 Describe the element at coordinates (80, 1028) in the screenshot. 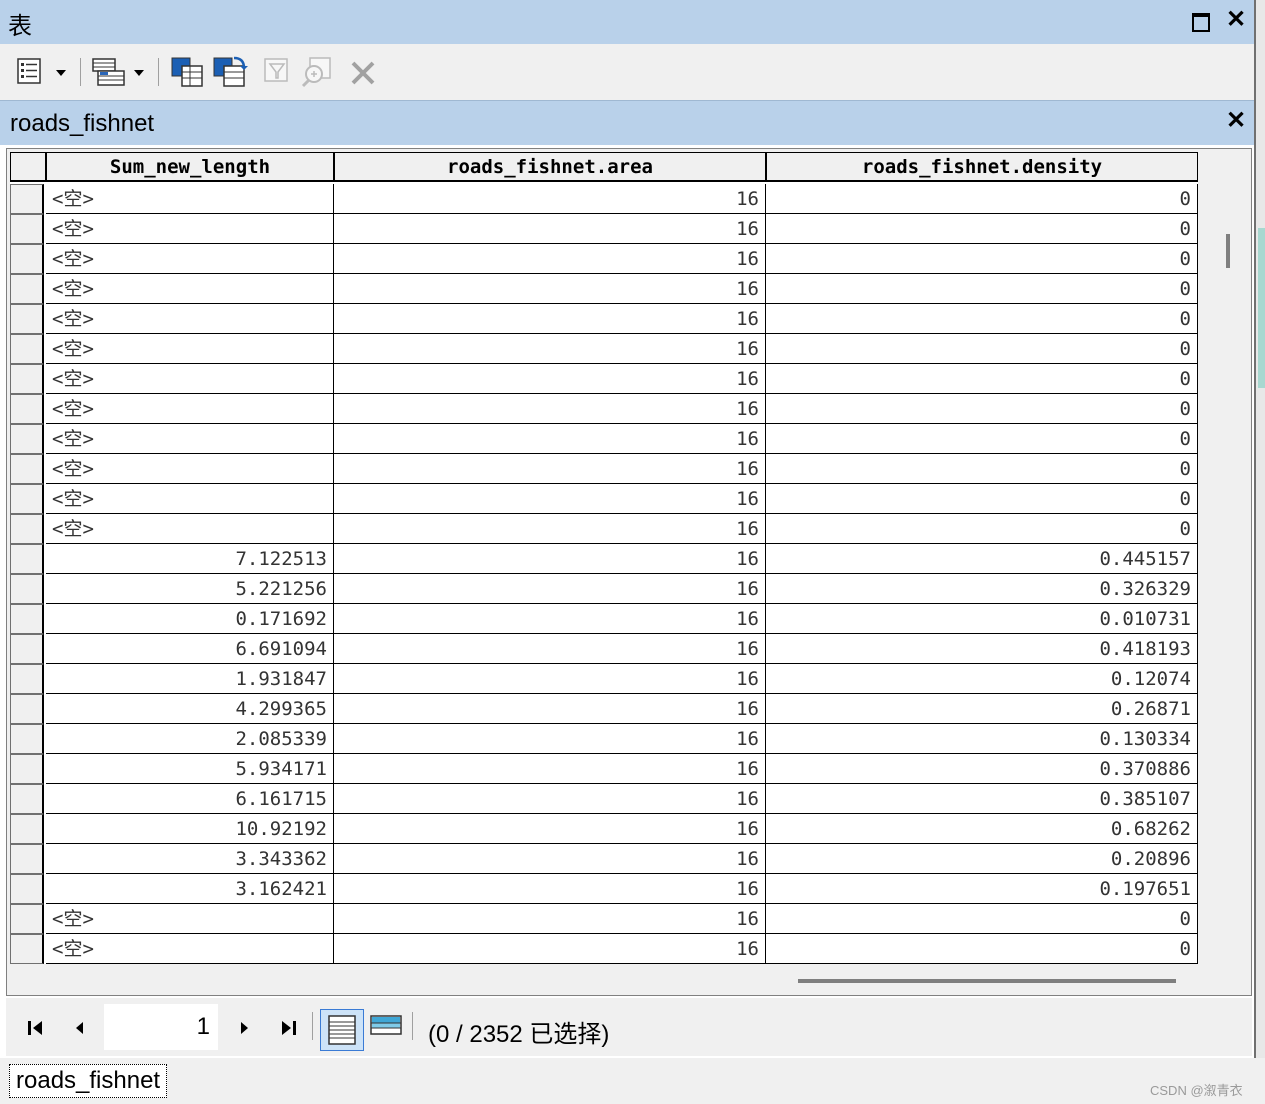

I see `previous-record-button` at that location.